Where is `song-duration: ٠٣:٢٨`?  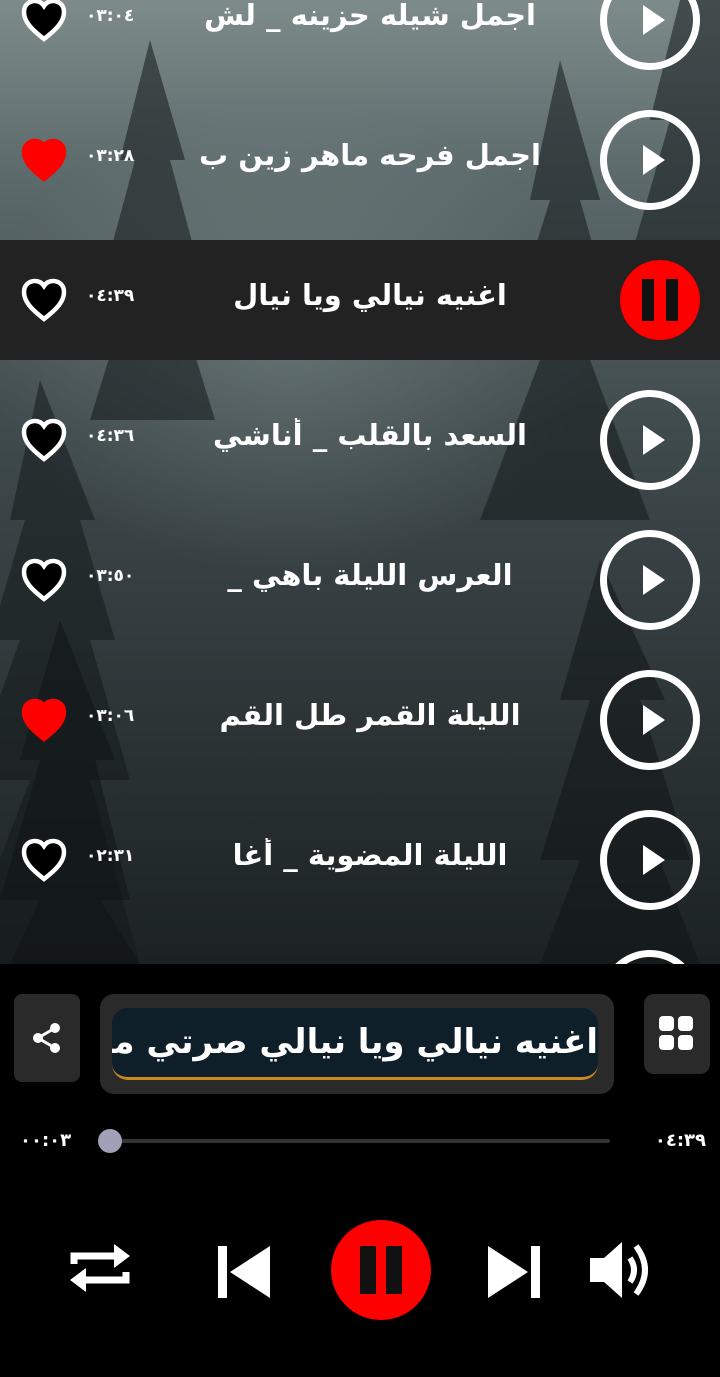 song-duration: ٠٣:٢٨ is located at coordinates (110, 156).